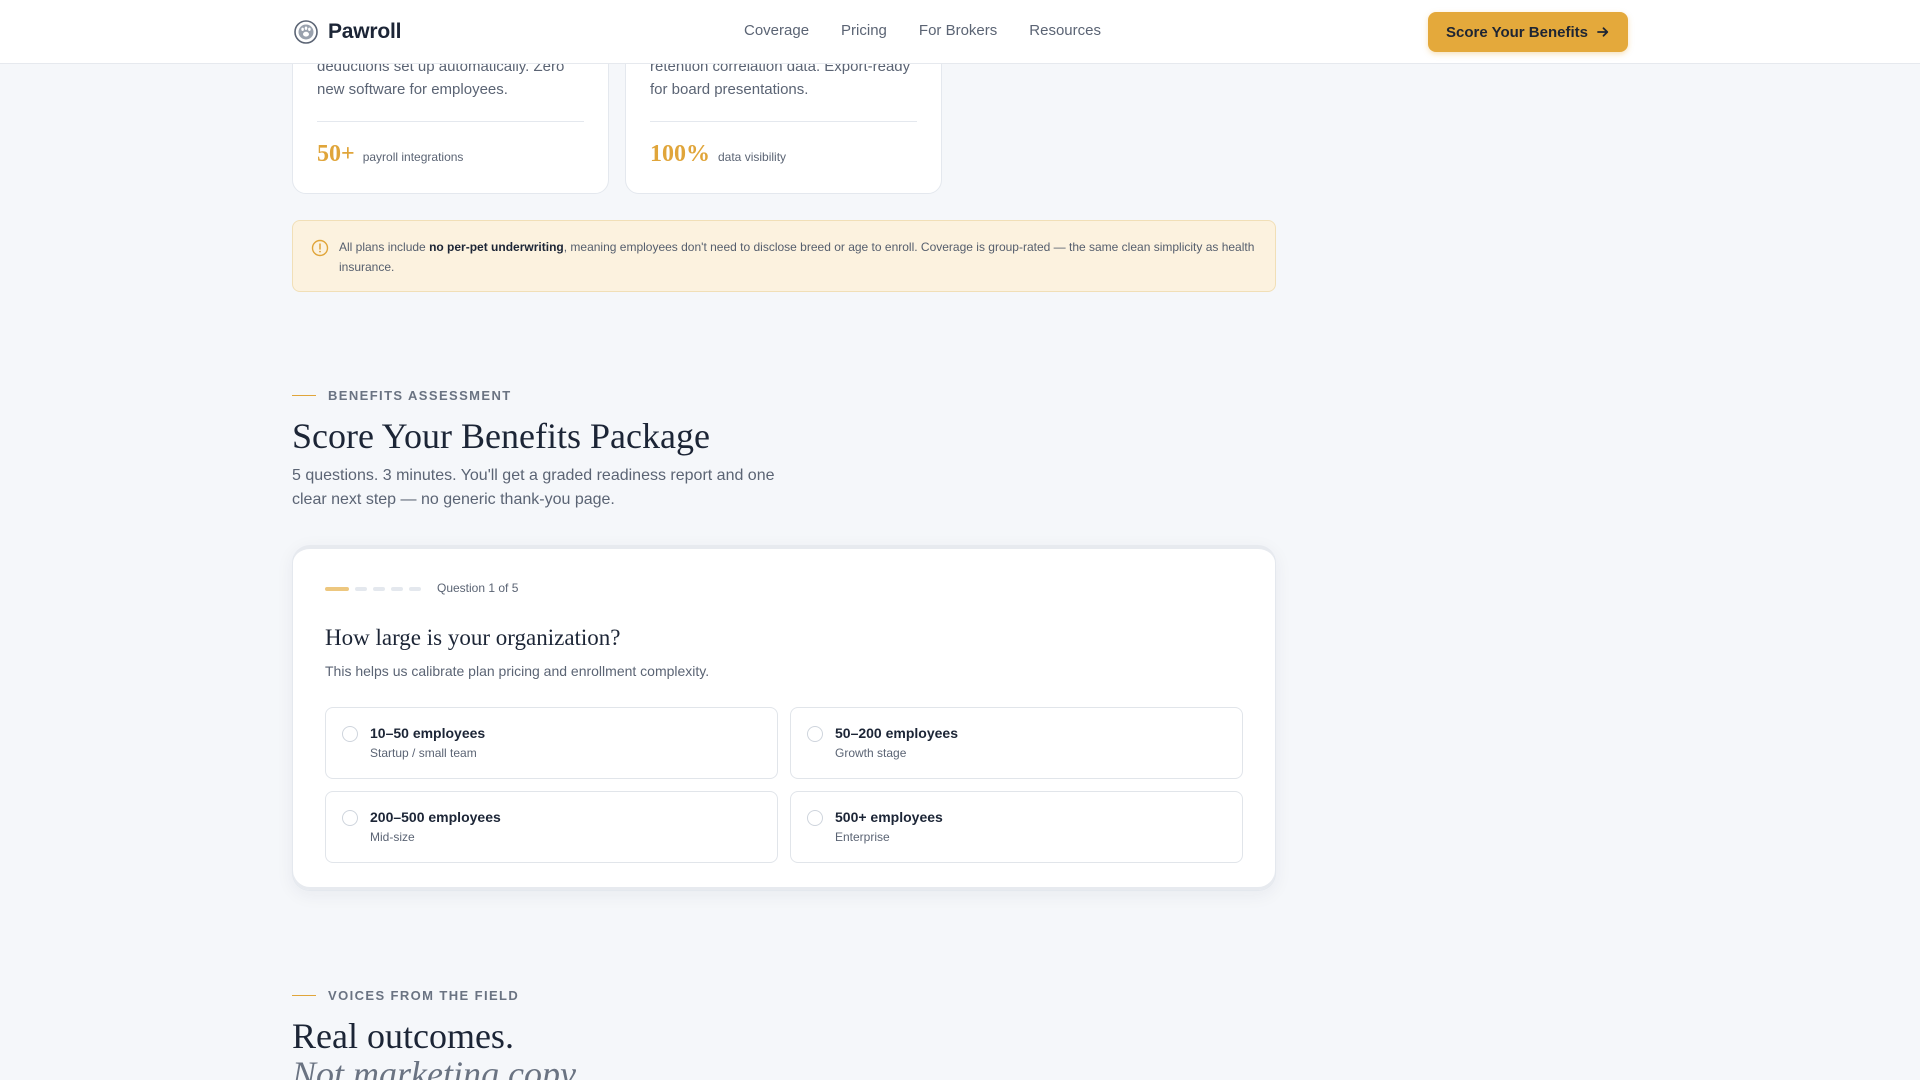  Describe the element at coordinates (551, 743) in the screenshot. I see `option-10-50: 10–50 employees Startup / small team` at that location.